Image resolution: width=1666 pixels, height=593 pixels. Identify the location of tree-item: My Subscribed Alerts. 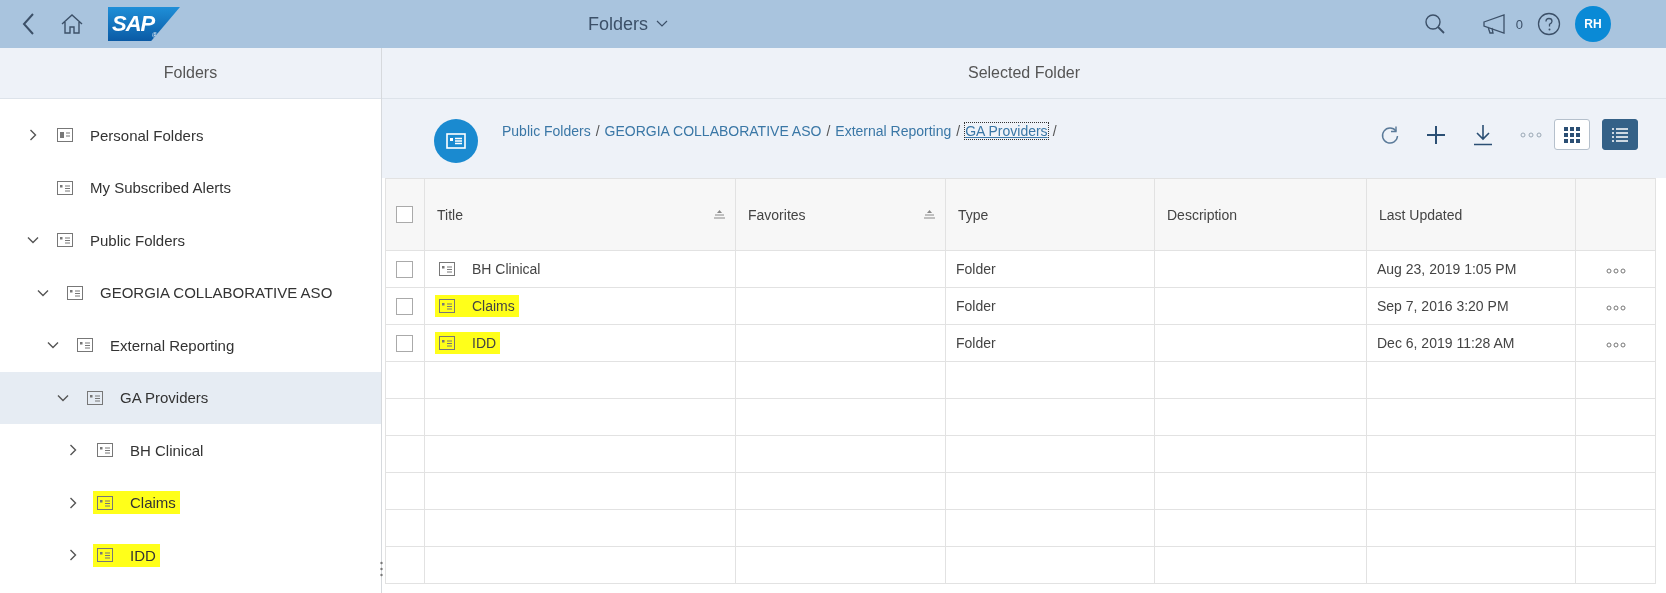
(190, 187).